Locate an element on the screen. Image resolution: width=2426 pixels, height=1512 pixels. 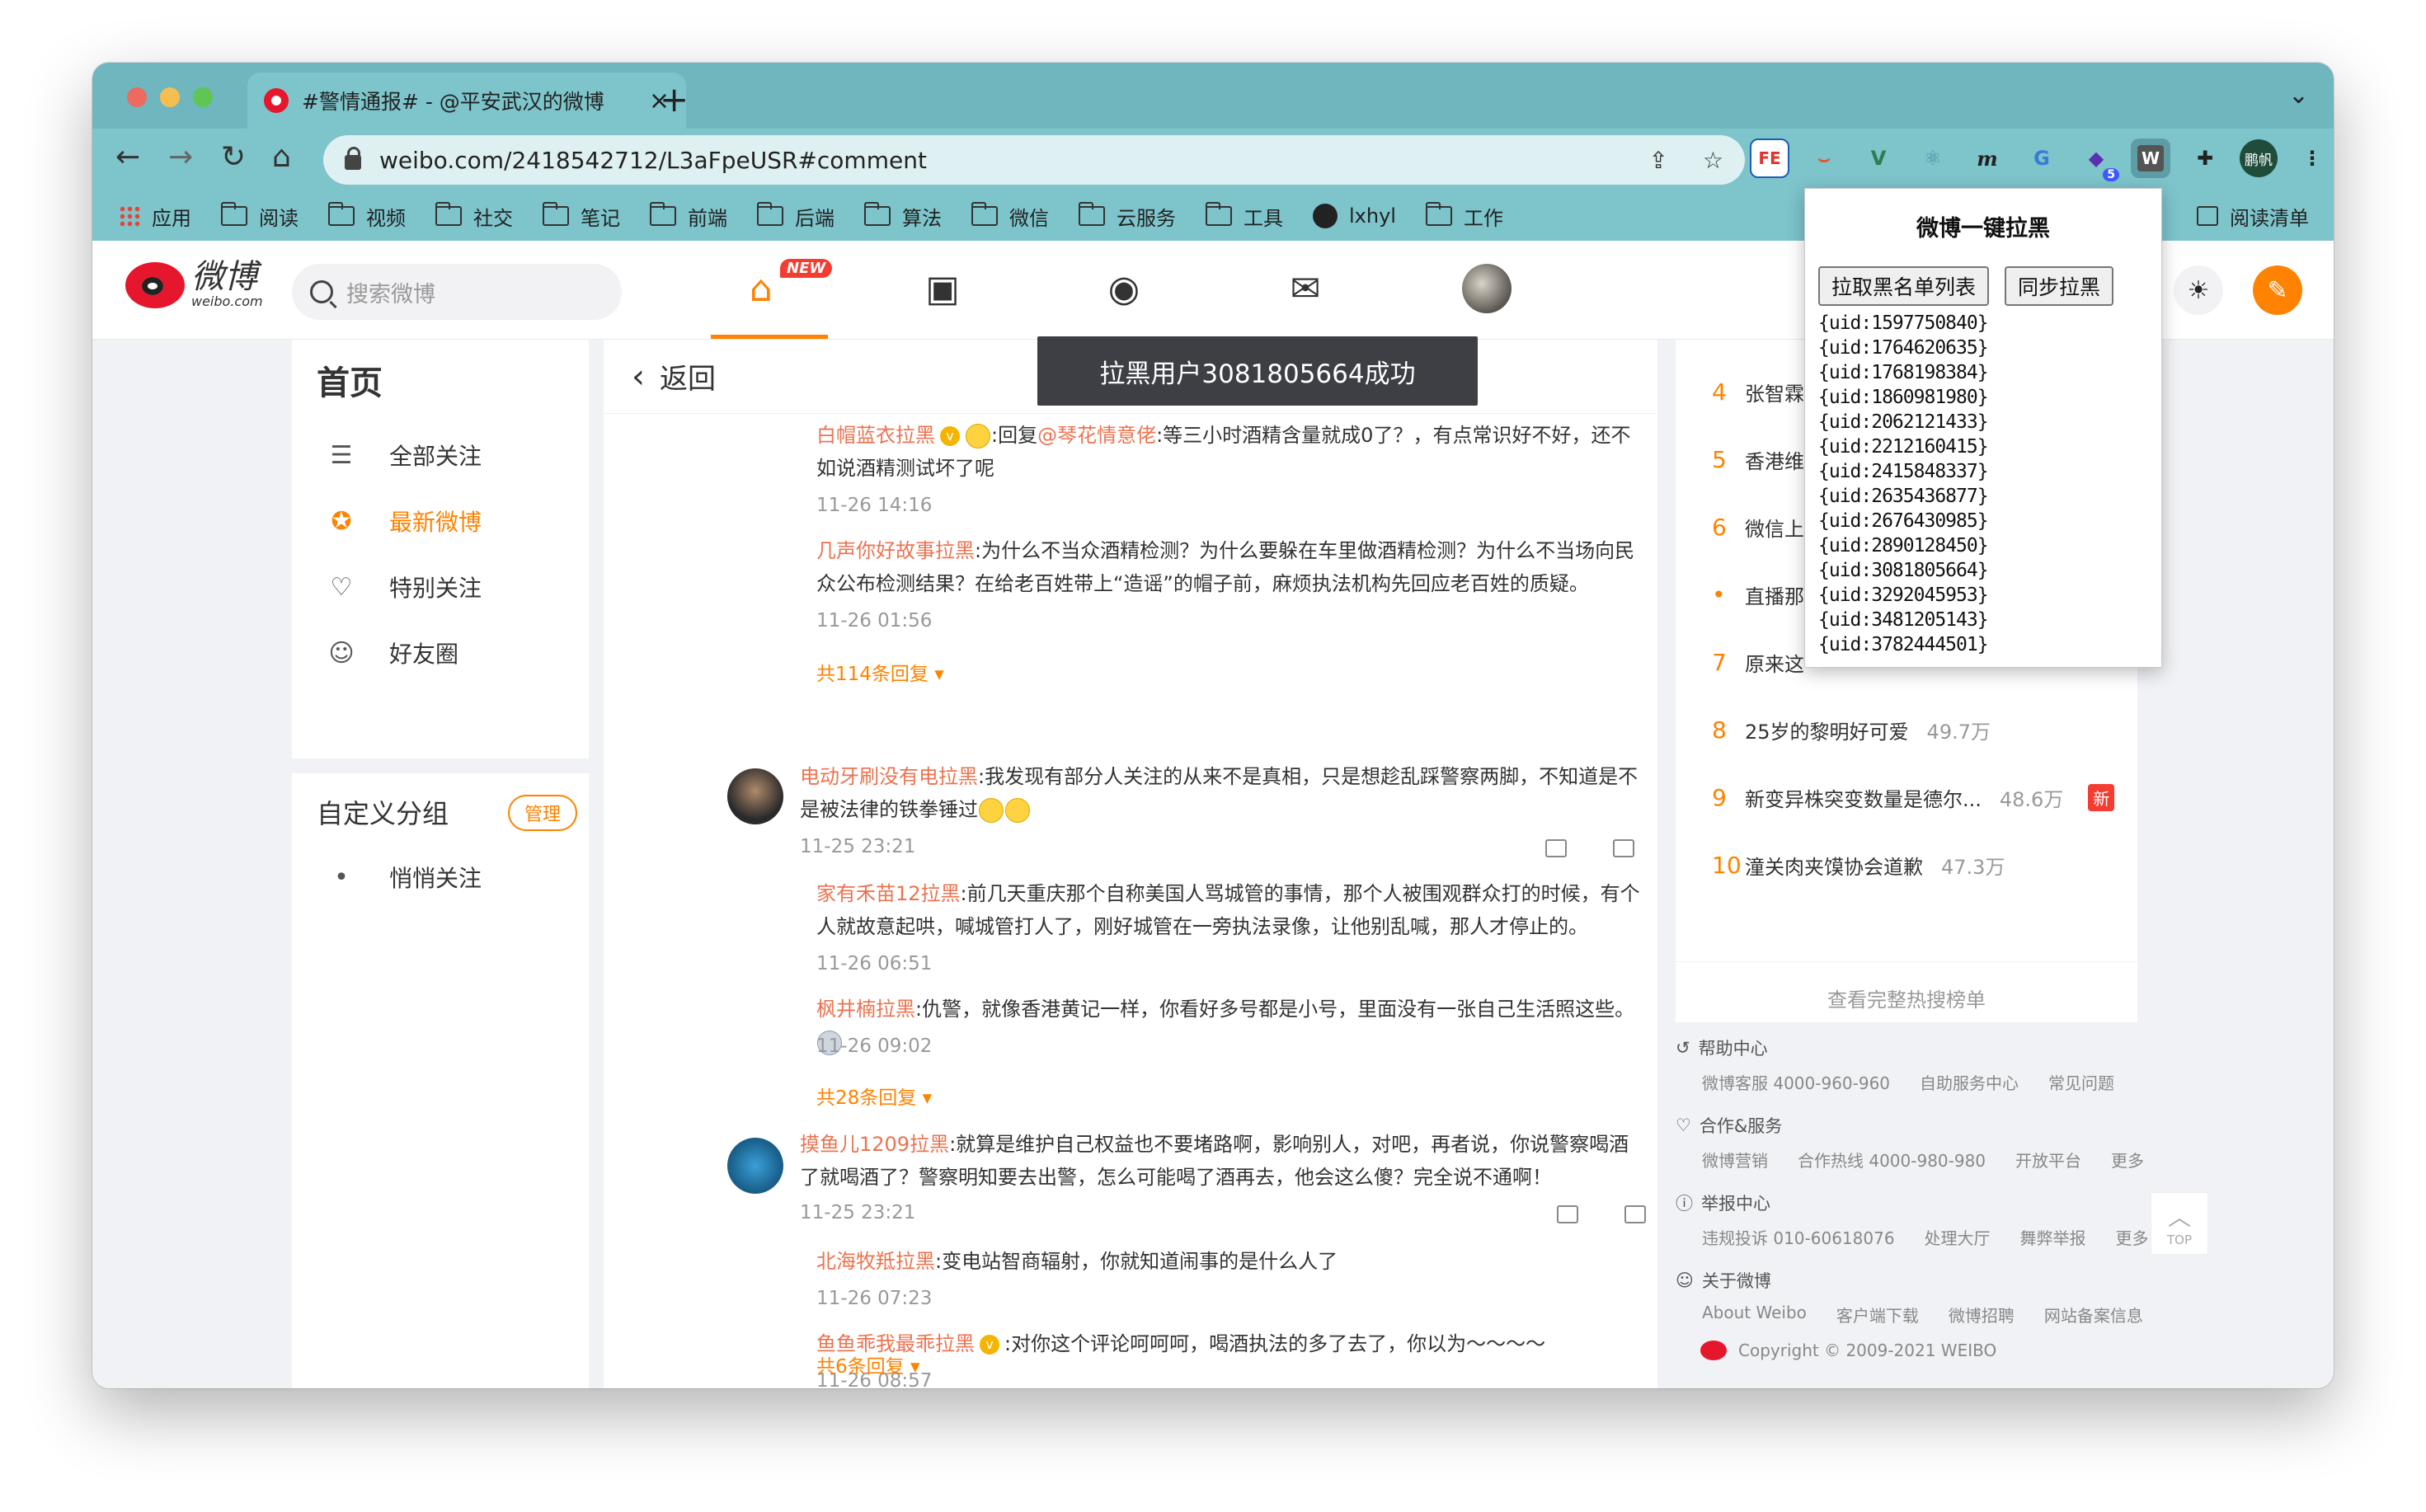
reload-icon: ↻ is located at coordinates (234, 157).